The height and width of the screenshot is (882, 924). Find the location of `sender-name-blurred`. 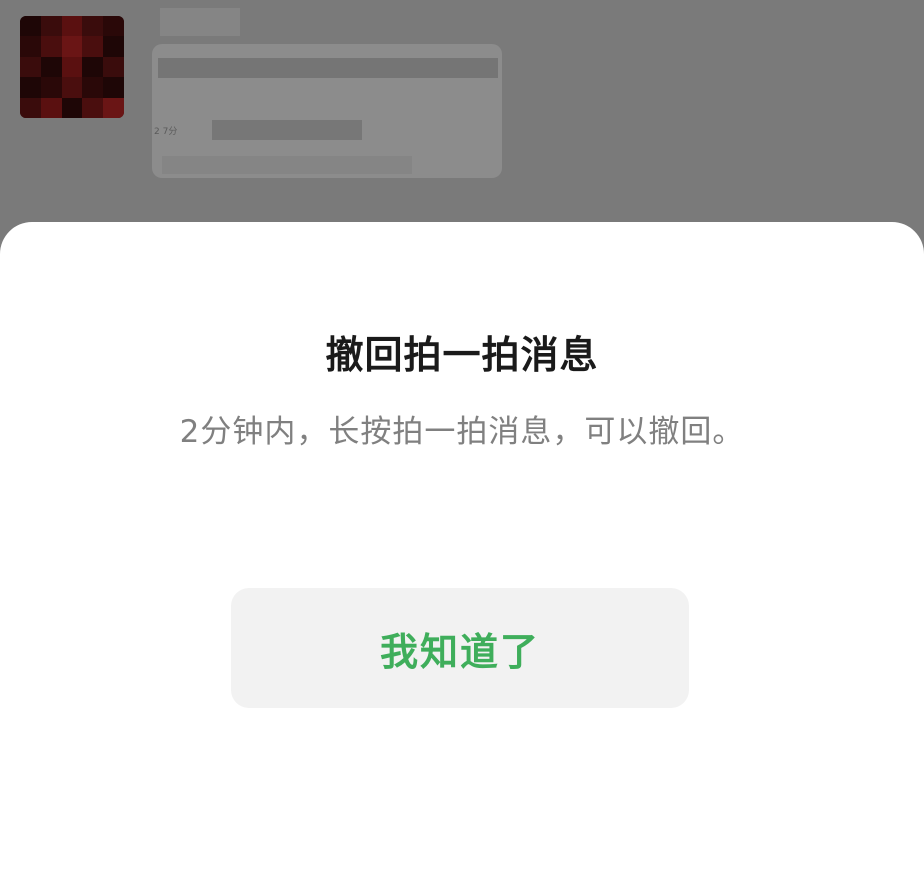

sender-name-blurred is located at coordinates (200, 22).